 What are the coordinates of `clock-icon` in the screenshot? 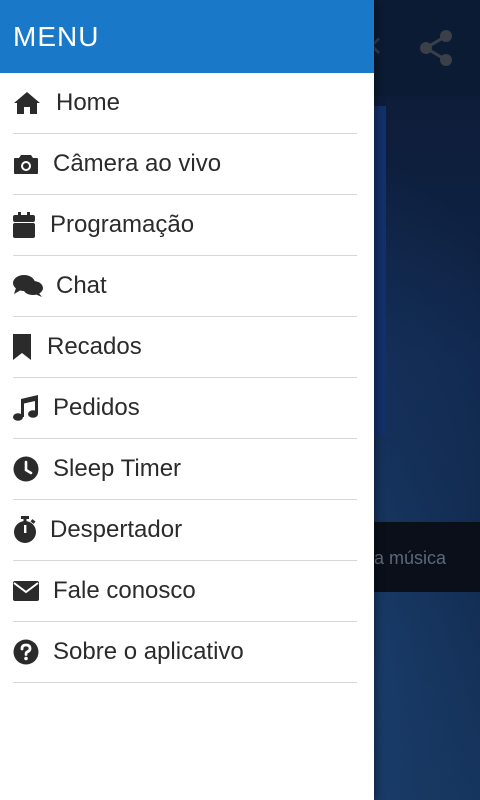 It's located at (33, 469).